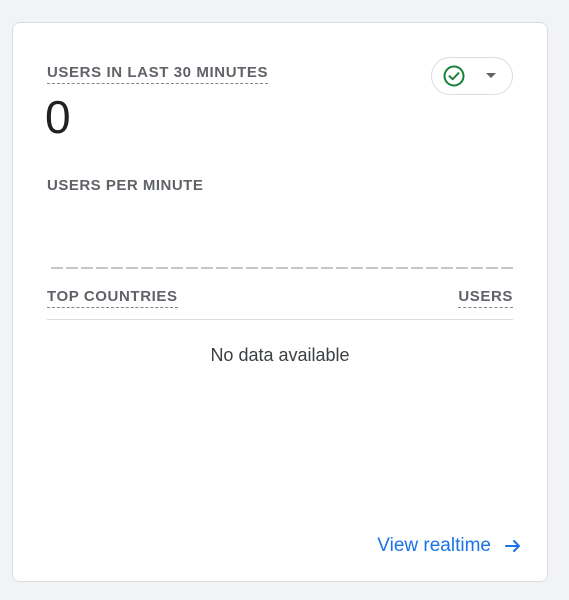  What do you see at coordinates (112, 298) in the screenshot?
I see `top-countries-header: TOP COUNTRIES` at bounding box center [112, 298].